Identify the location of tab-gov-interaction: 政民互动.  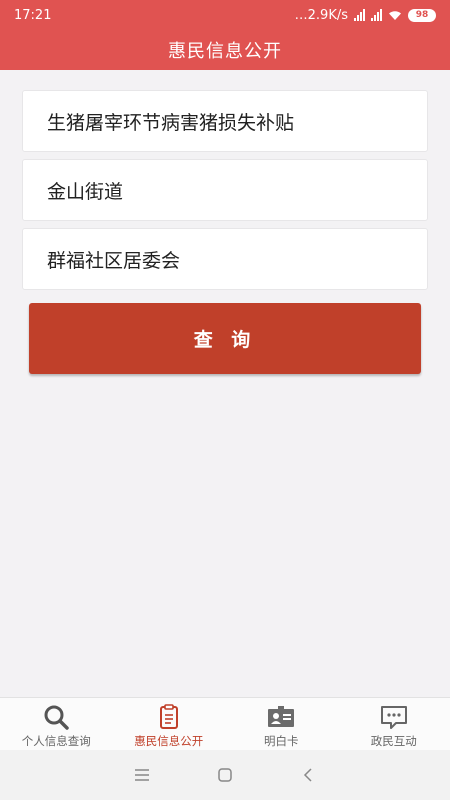
(394, 724).